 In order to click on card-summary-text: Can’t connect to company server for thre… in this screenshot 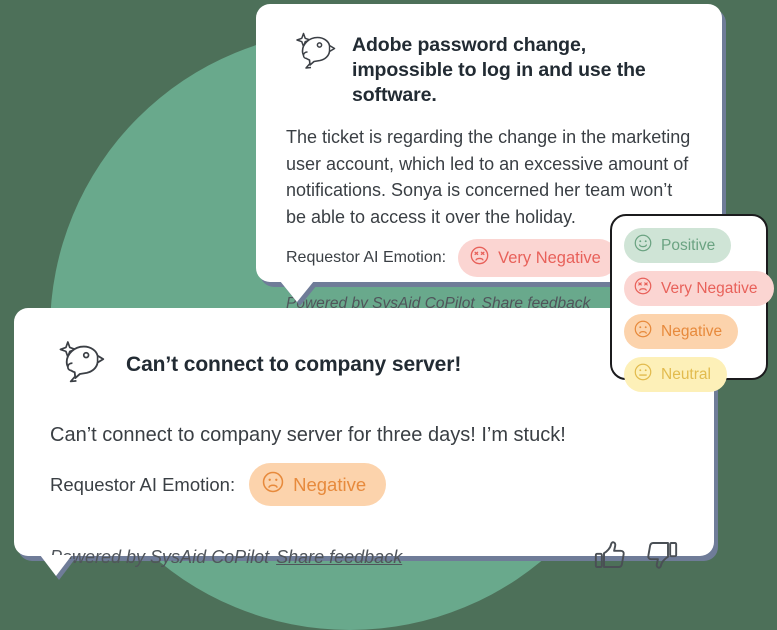, I will do `click(308, 435)`.